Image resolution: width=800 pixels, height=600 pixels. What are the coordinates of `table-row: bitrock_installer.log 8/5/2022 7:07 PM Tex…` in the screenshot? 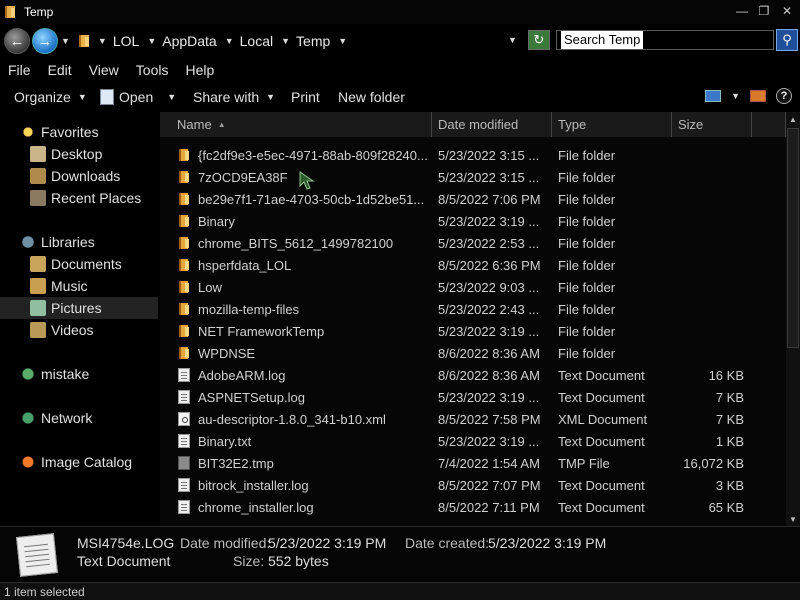 It's located at (473, 485).